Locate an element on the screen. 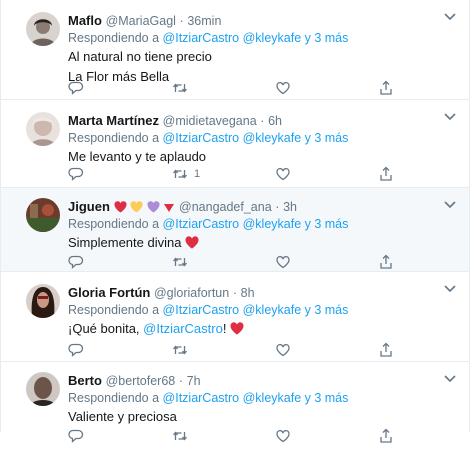  timestamp: 7h is located at coordinates (194, 381).